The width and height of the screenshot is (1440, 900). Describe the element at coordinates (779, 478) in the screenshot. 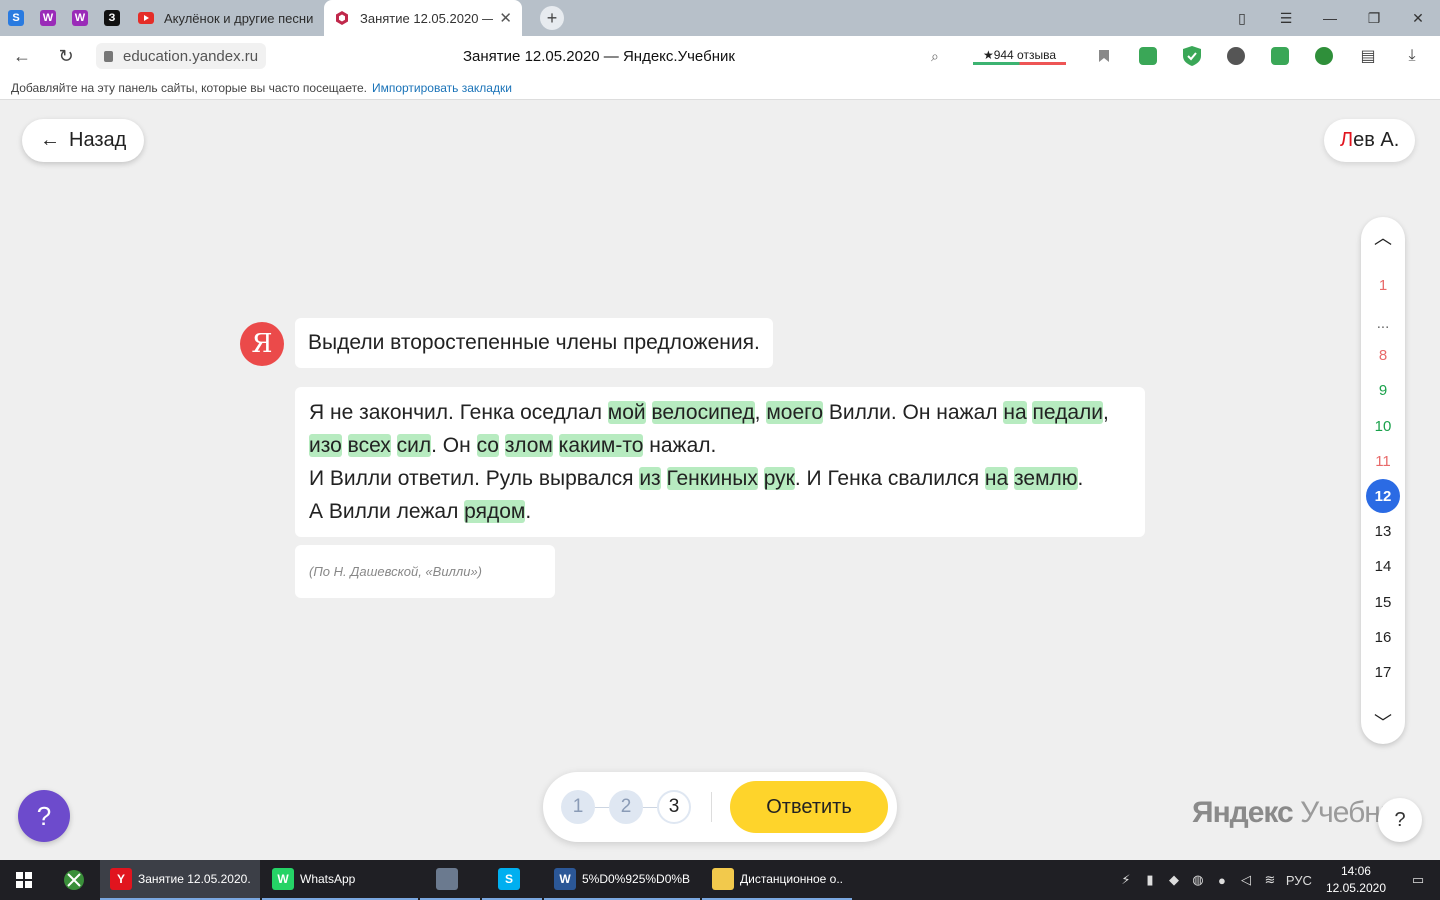

I see `selected-word: рук` at that location.